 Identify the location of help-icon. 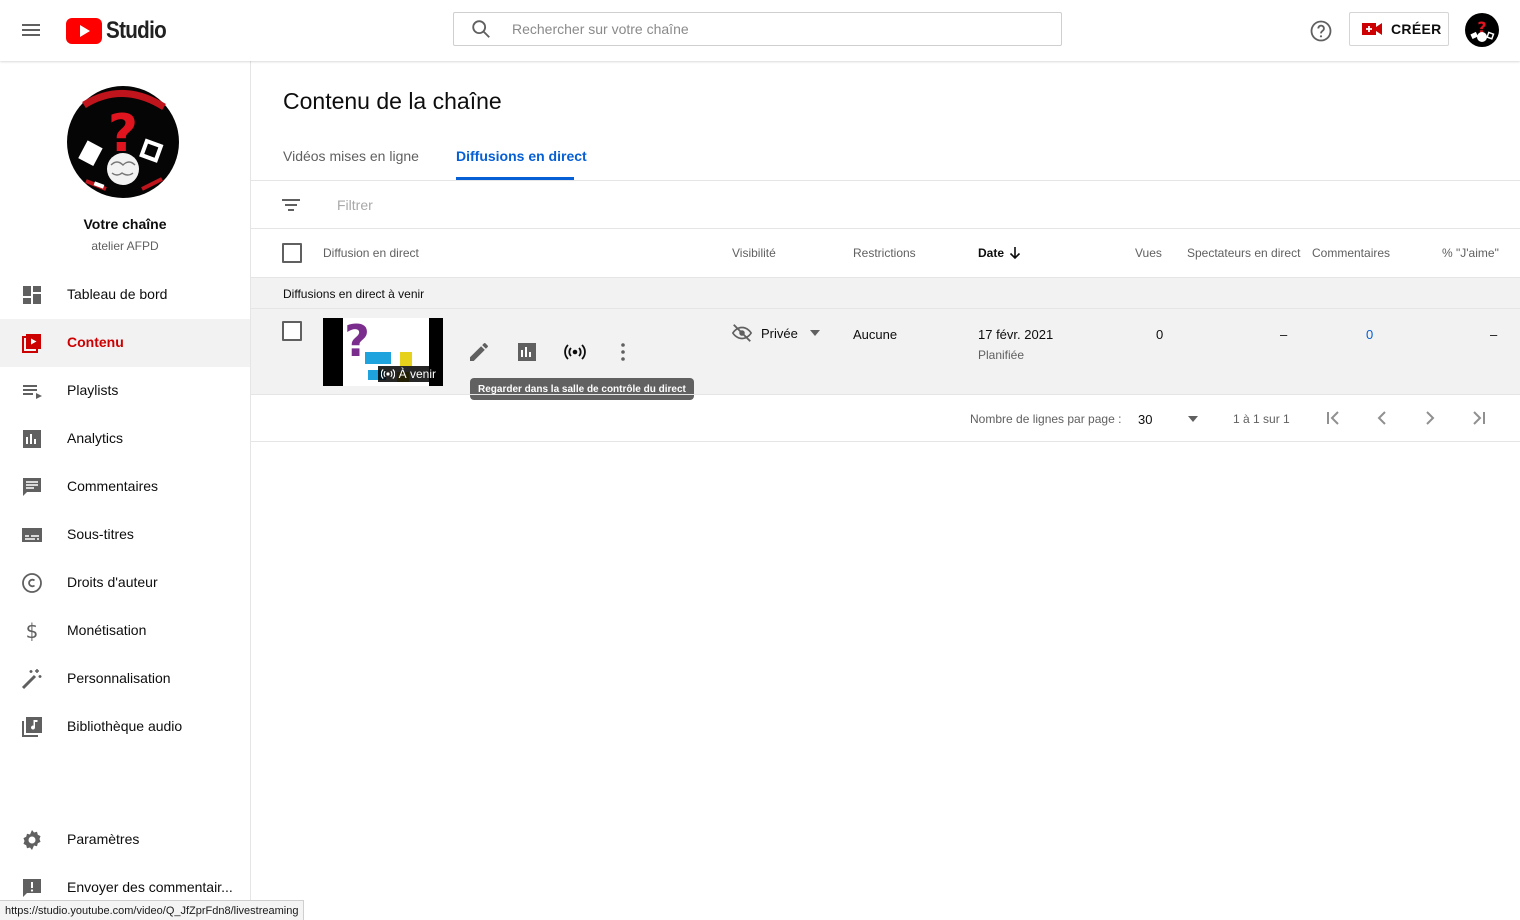
(1321, 31).